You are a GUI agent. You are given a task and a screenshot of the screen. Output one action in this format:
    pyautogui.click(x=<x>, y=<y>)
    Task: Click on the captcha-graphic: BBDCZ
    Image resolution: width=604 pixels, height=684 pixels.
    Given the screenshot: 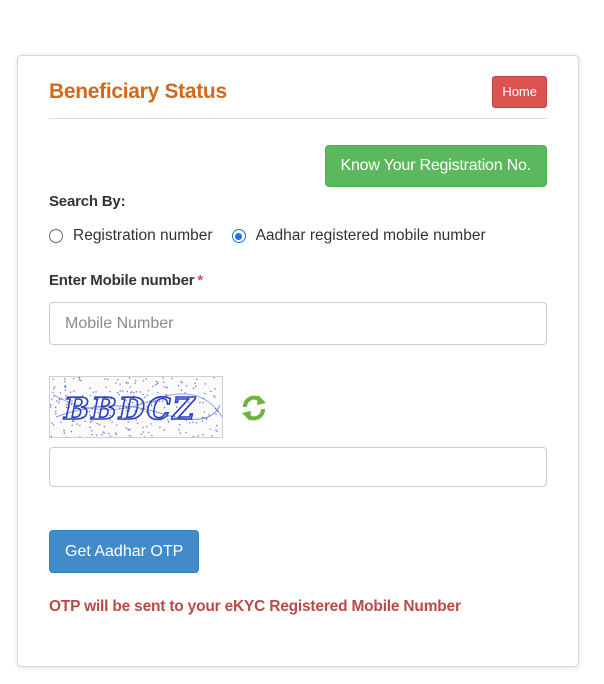 What is the action you would take?
    pyautogui.click(x=136, y=407)
    